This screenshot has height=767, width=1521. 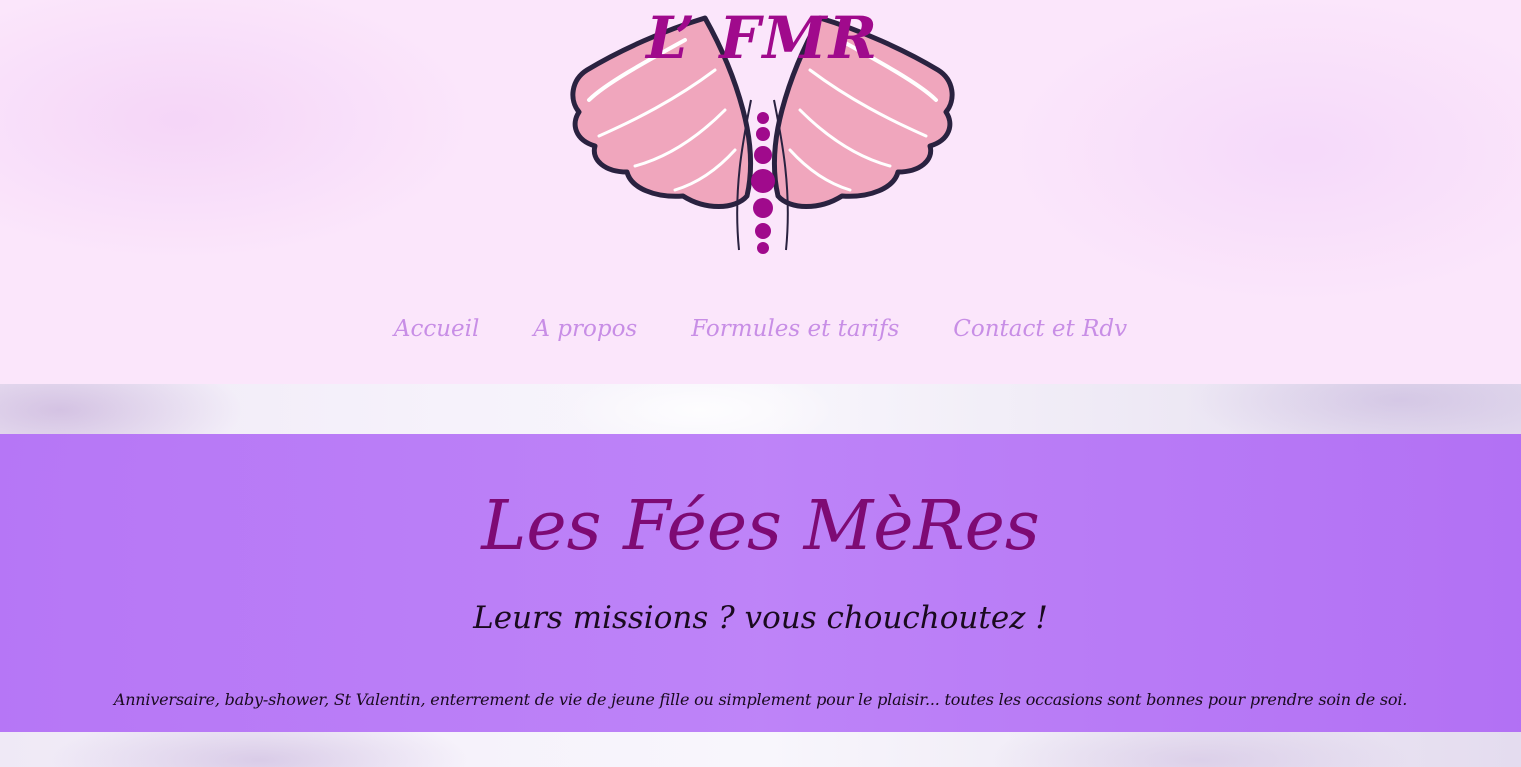 What do you see at coordinates (795, 329) in the screenshot?
I see `nav-item-formules-et-tarifs: Formules et tarifs` at bounding box center [795, 329].